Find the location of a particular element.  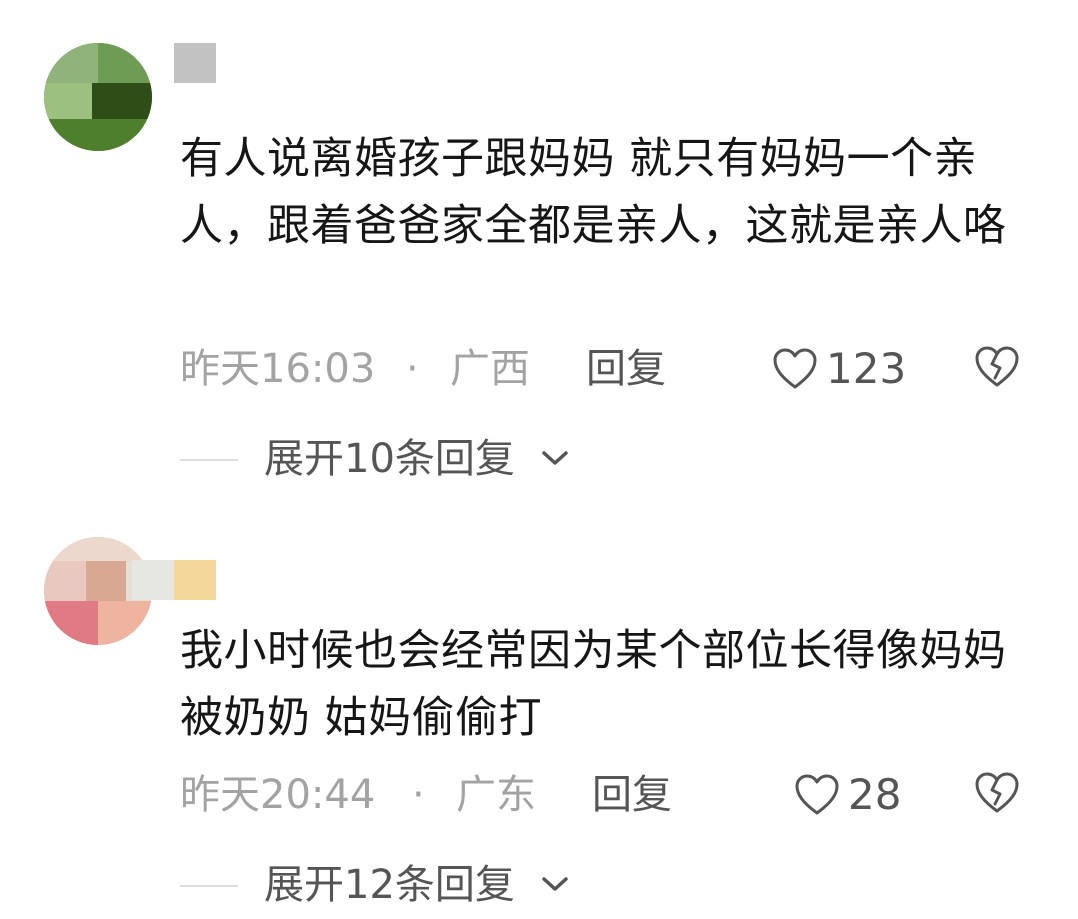

comment-time: 昨天16:03 is located at coordinates (278, 369).